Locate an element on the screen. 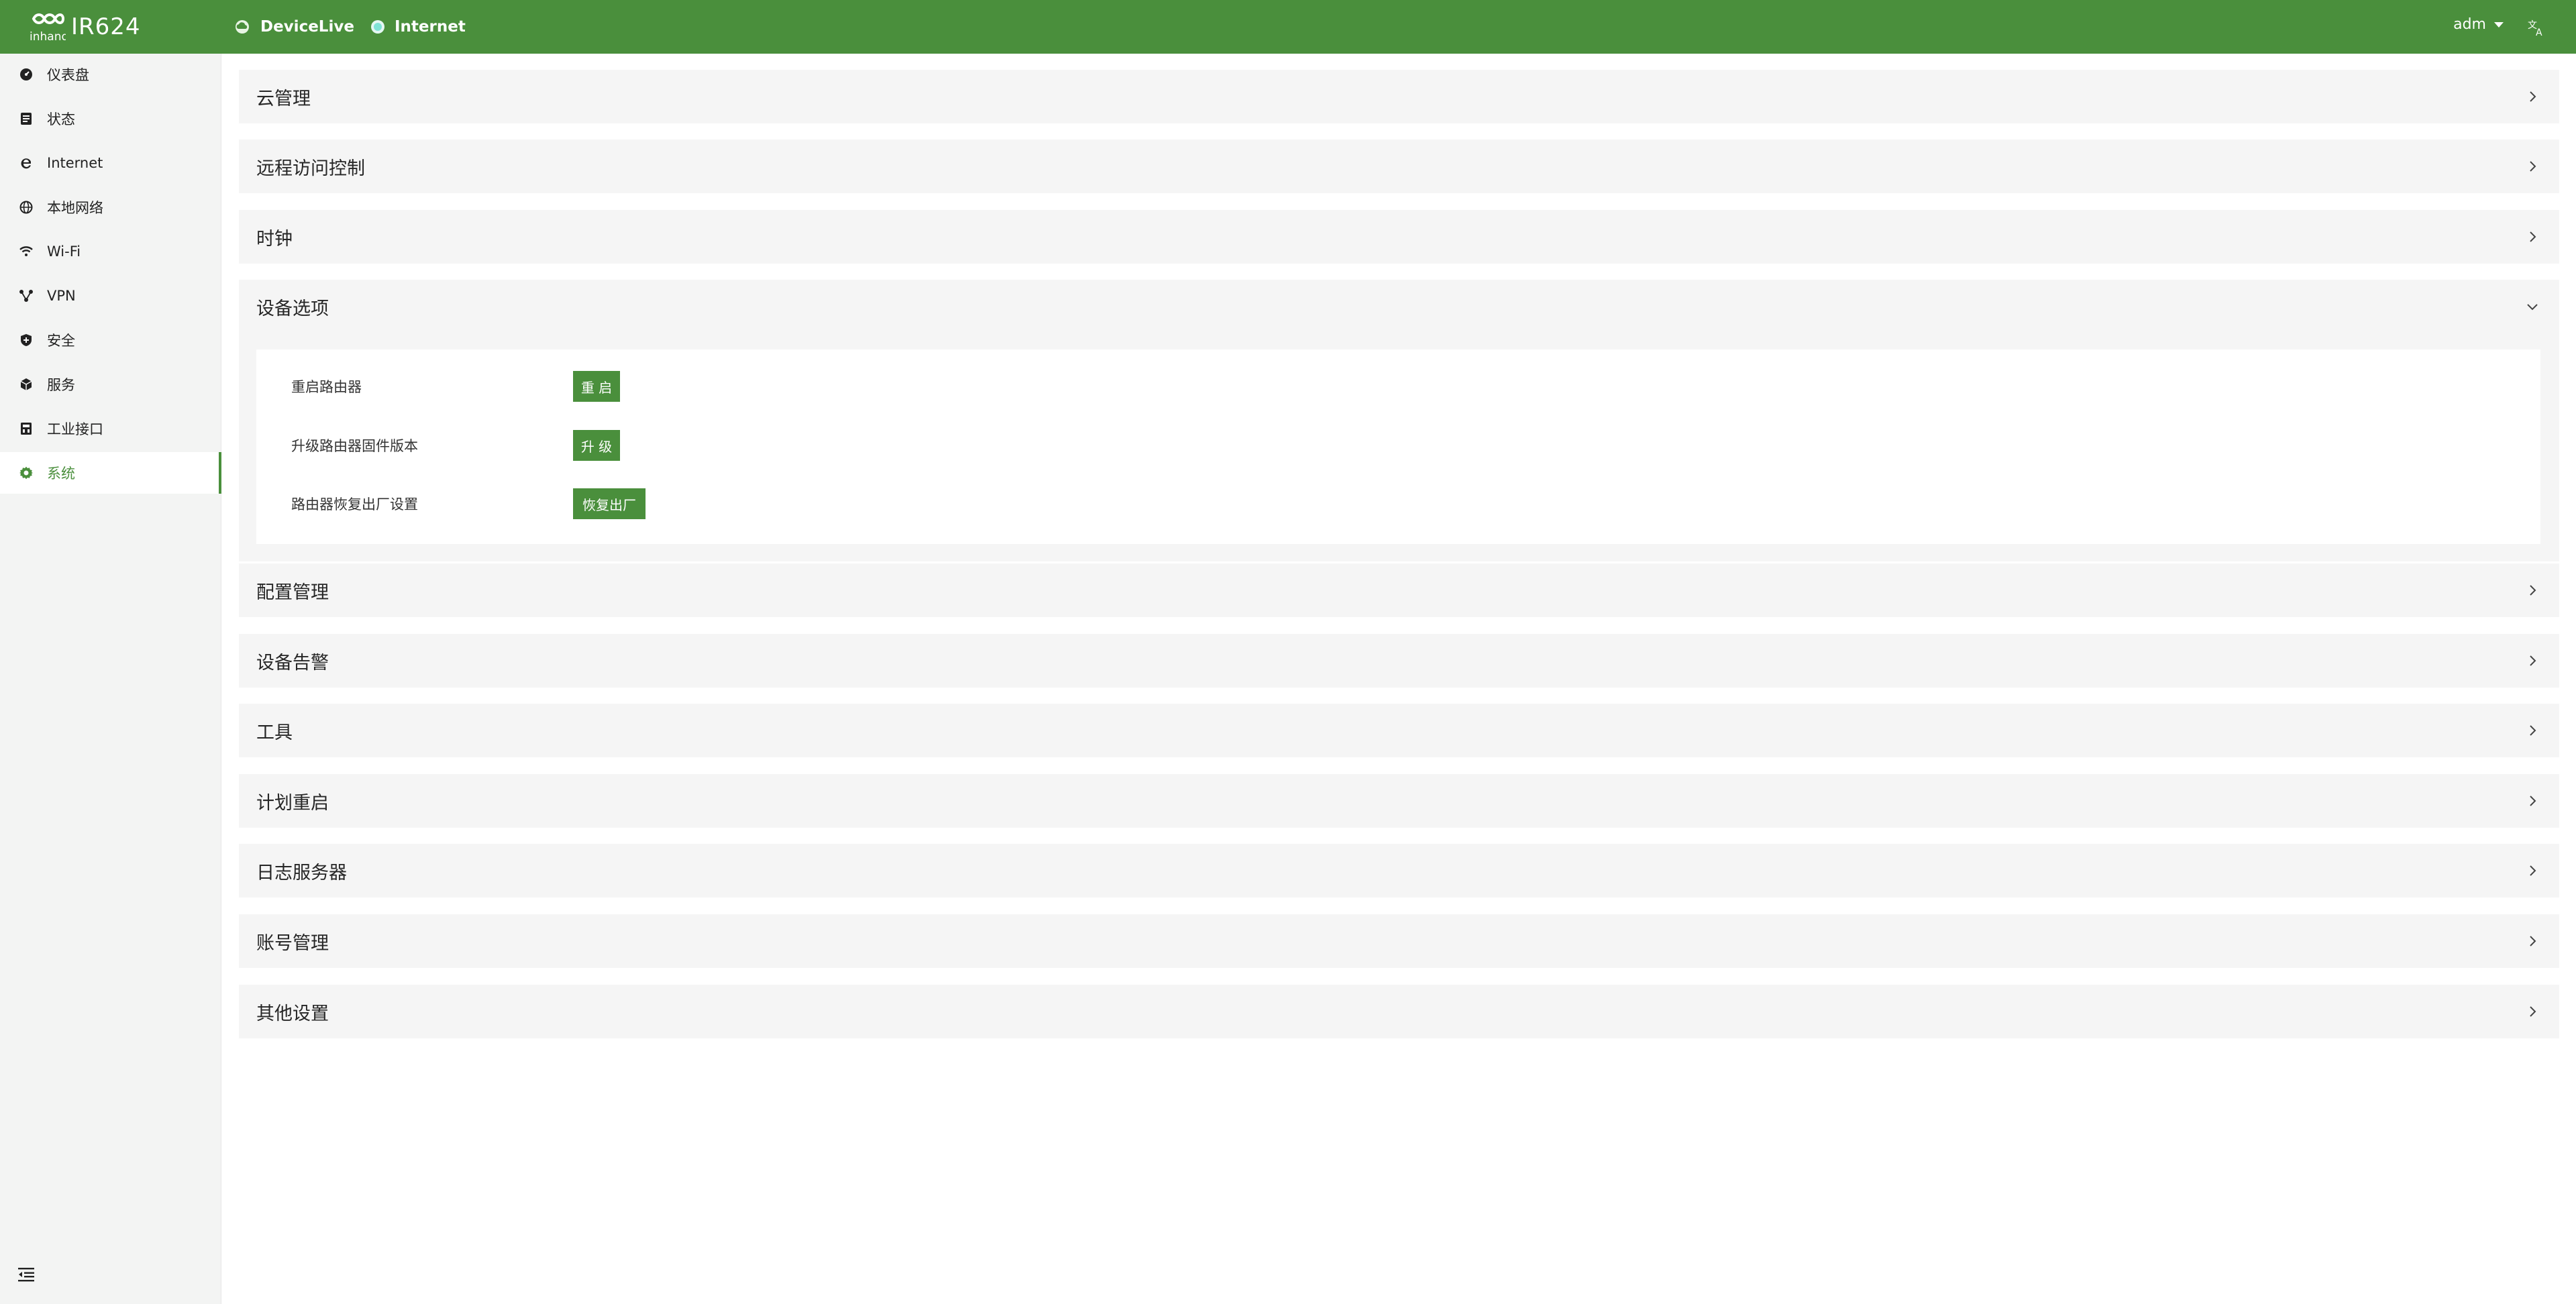 The height and width of the screenshot is (1304, 2576). panel-header: 时钟 is located at coordinates (1399, 237).